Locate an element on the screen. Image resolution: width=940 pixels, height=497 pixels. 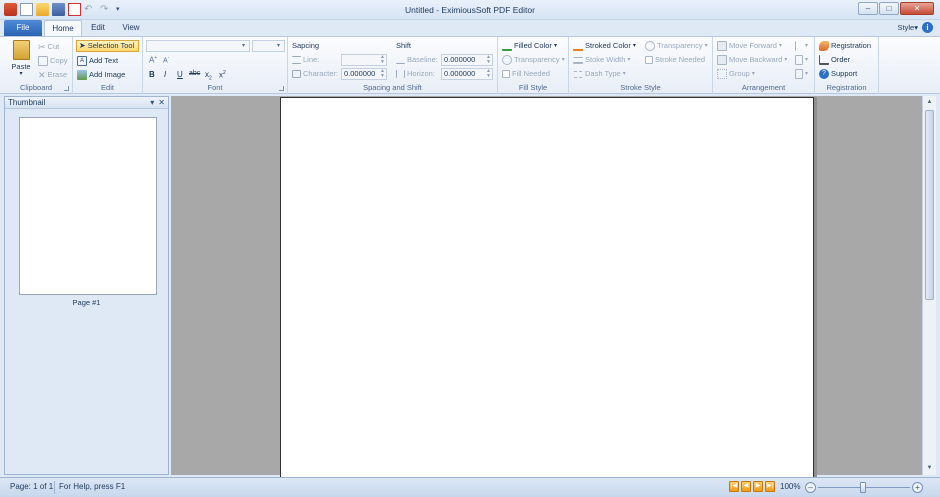
add-text-button: A Add Text is located at coordinates (97, 61).